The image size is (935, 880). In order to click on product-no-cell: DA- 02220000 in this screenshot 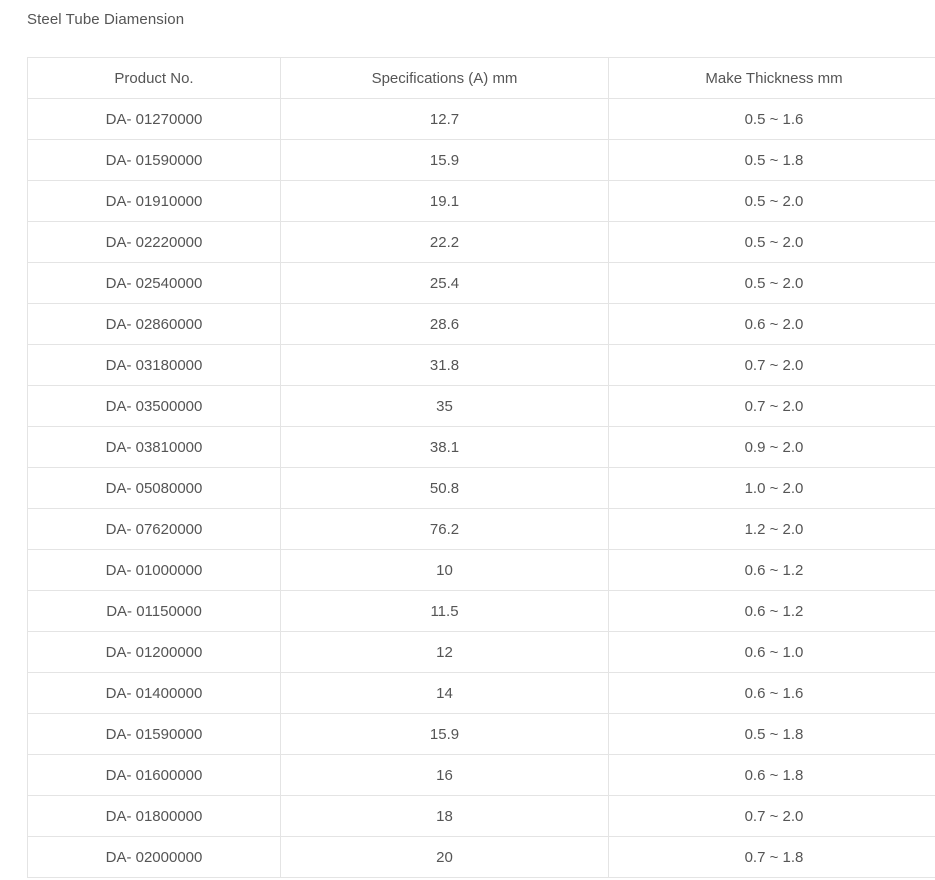, I will do `click(154, 242)`.